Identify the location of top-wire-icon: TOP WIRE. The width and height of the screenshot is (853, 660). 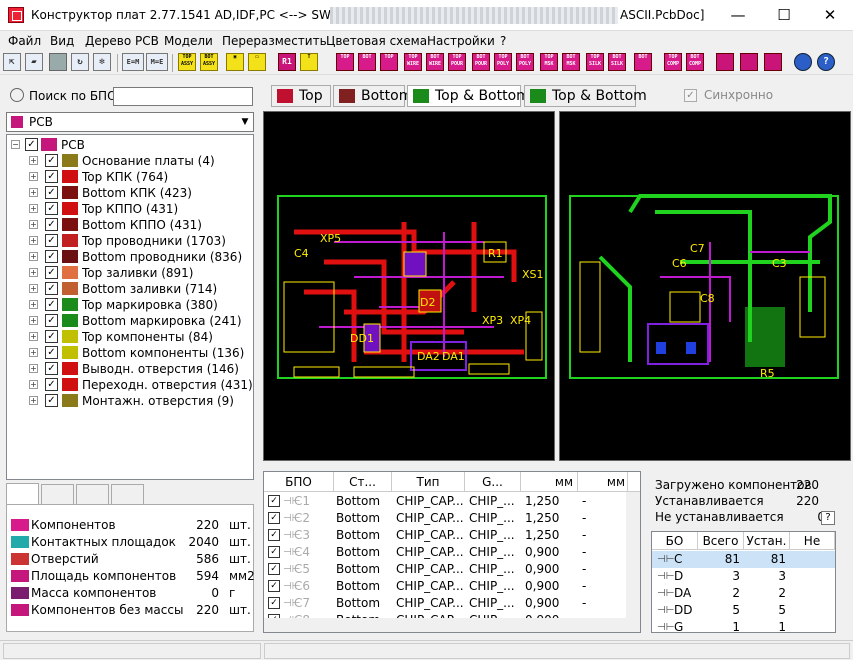
(413, 62).